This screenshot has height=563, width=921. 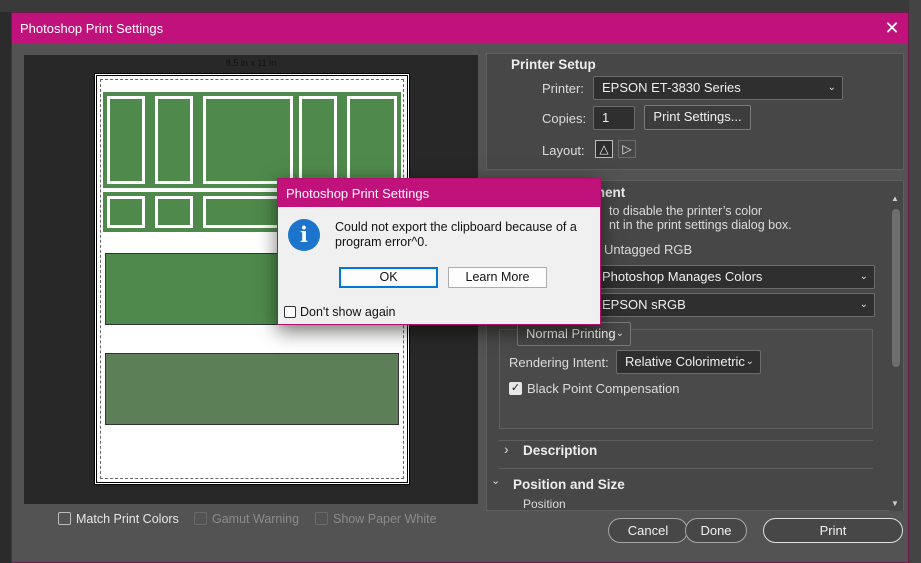 What do you see at coordinates (256, 519) in the screenshot?
I see `gamut-warning-label: Gamut Warning` at bounding box center [256, 519].